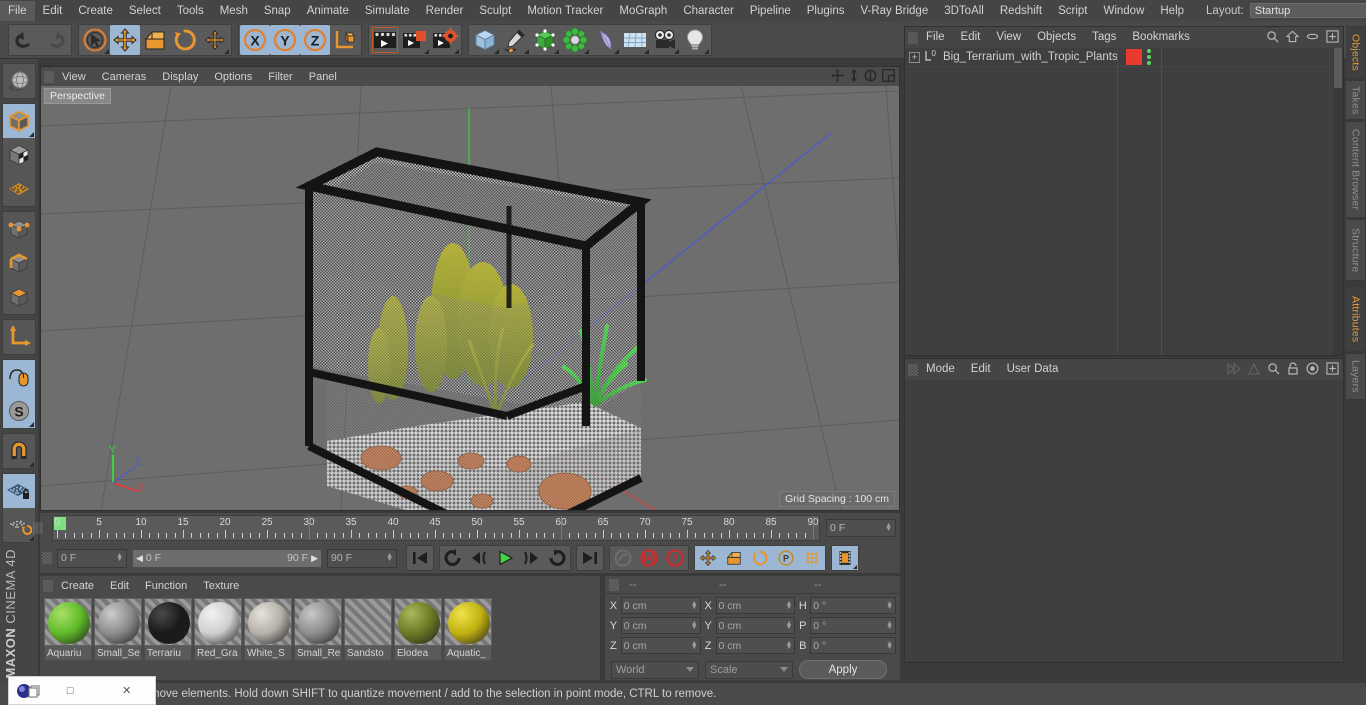  What do you see at coordinates (168, 629) in the screenshot?
I see `material-item: Terrariu` at bounding box center [168, 629].